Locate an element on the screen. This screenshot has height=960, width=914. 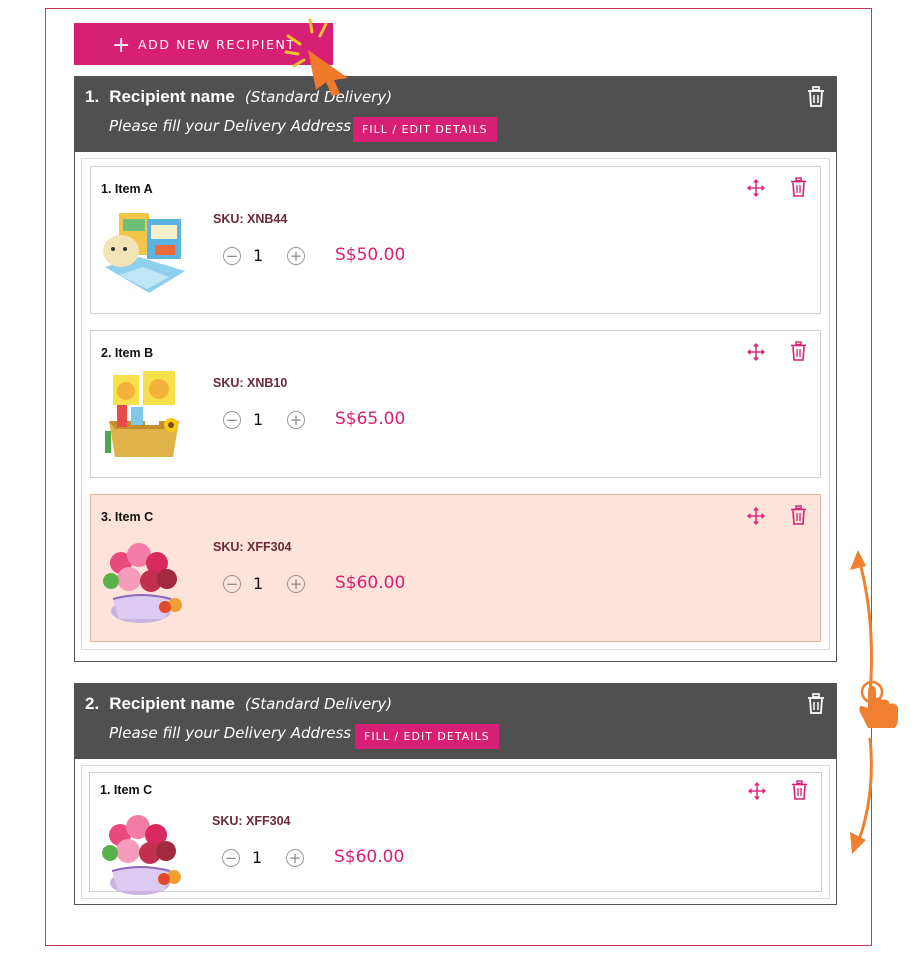
add-new-recipient-label: ADD NEW RECIPIENT is located at coordinates (217, 44).